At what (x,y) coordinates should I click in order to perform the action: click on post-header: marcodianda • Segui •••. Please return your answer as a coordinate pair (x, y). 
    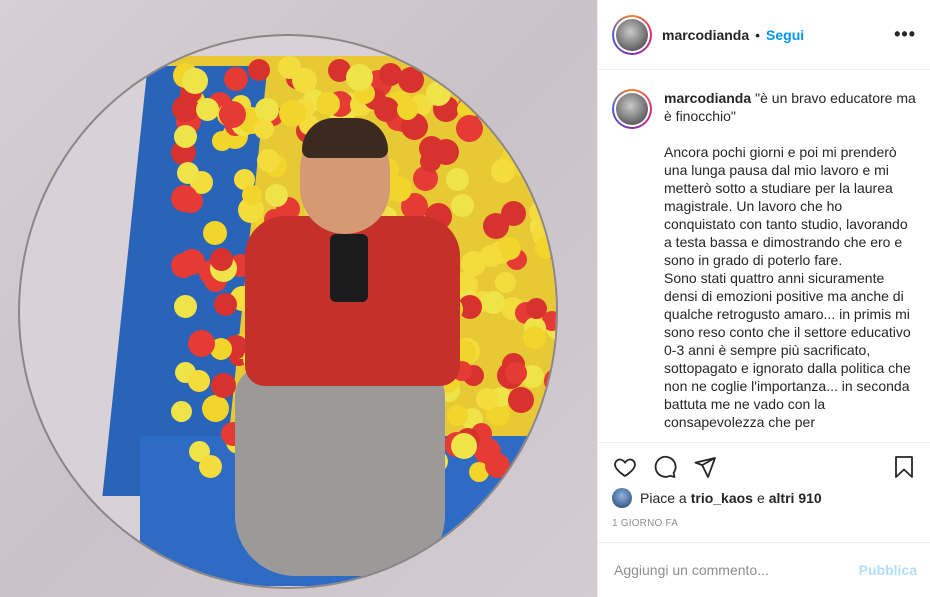
    Looking at the image, I should click on (764, 35).